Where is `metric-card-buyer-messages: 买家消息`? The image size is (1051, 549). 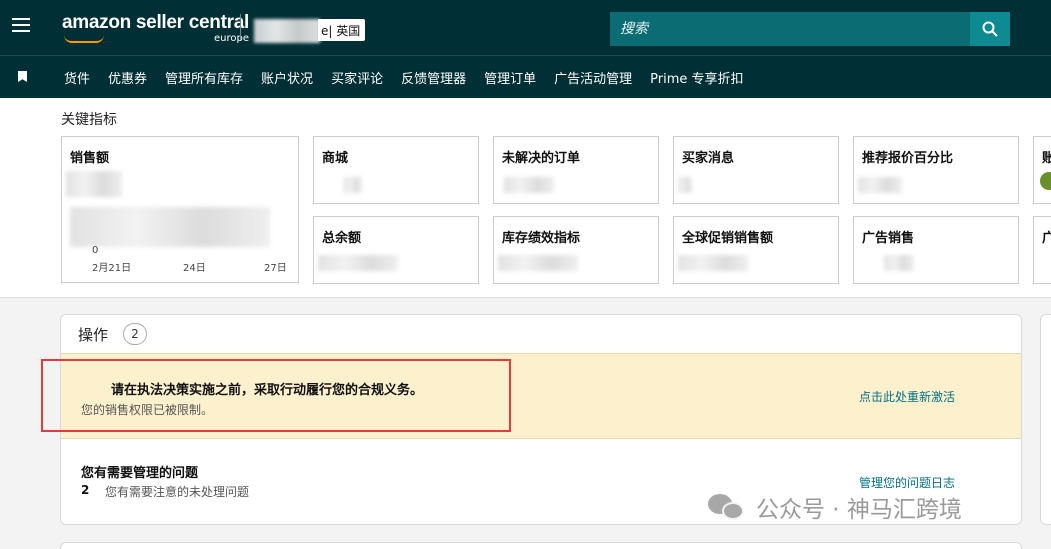 metric-card-buyer-messages: 买家消息 is located at coordinates (756, 170).